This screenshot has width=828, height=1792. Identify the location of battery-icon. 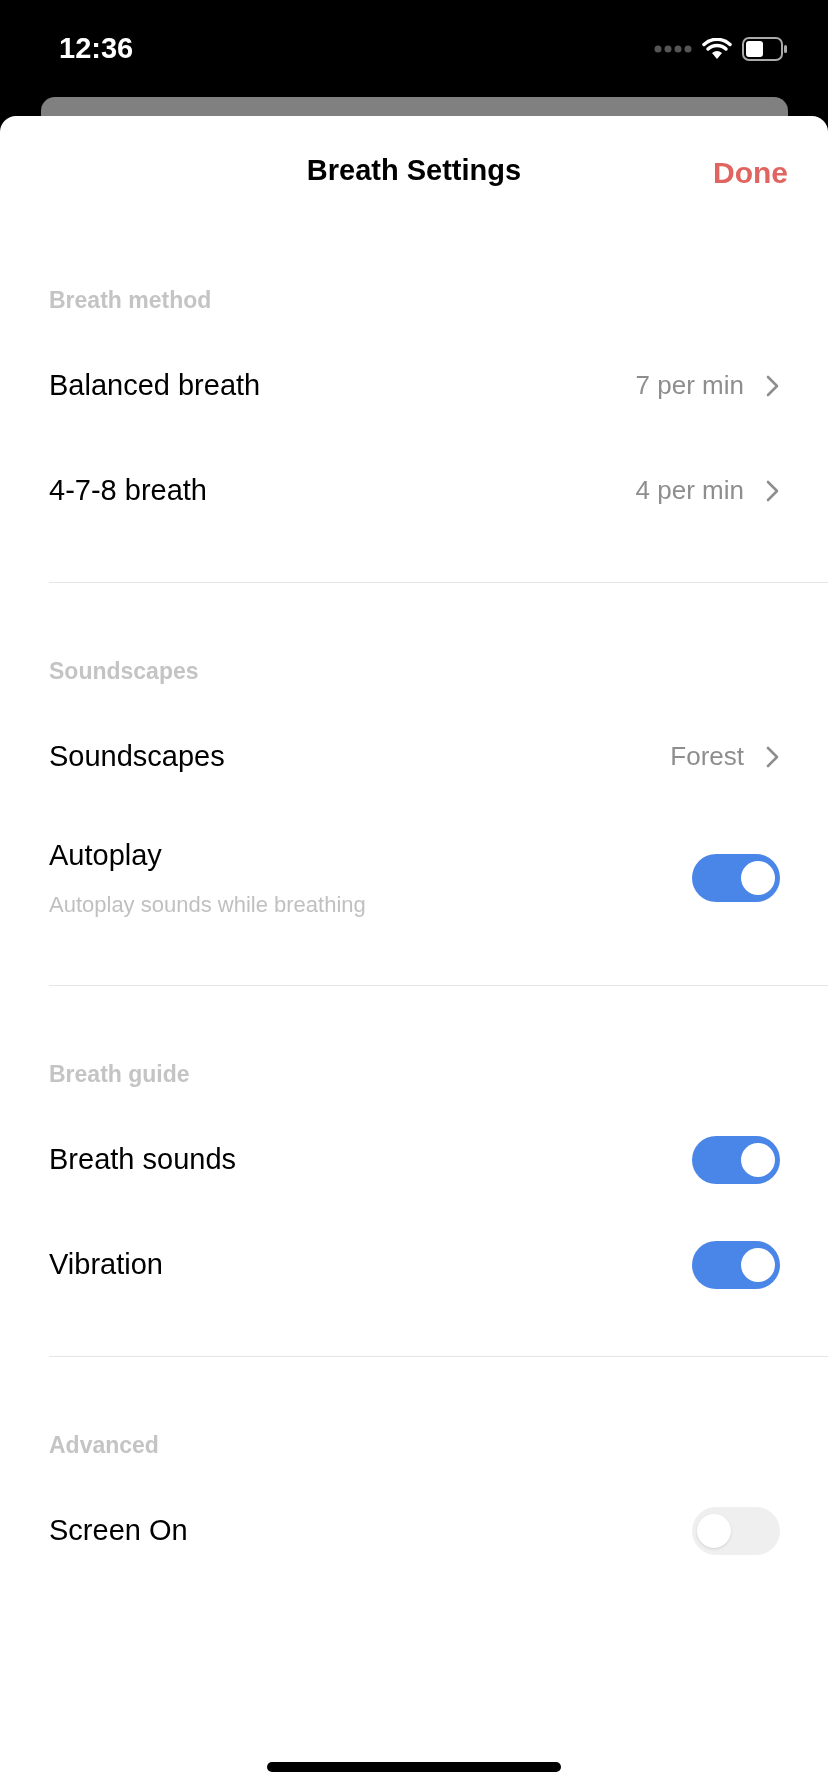
(765, 48).